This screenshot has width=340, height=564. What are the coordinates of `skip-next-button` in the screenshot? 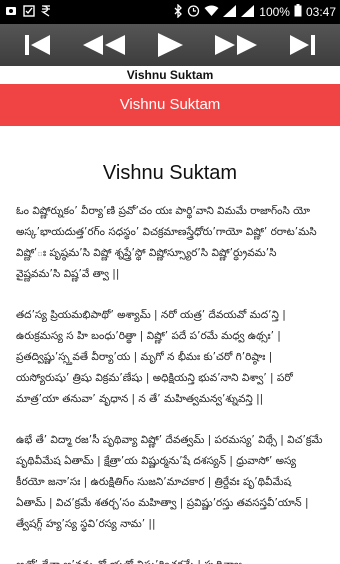 It's located at (302, 45).